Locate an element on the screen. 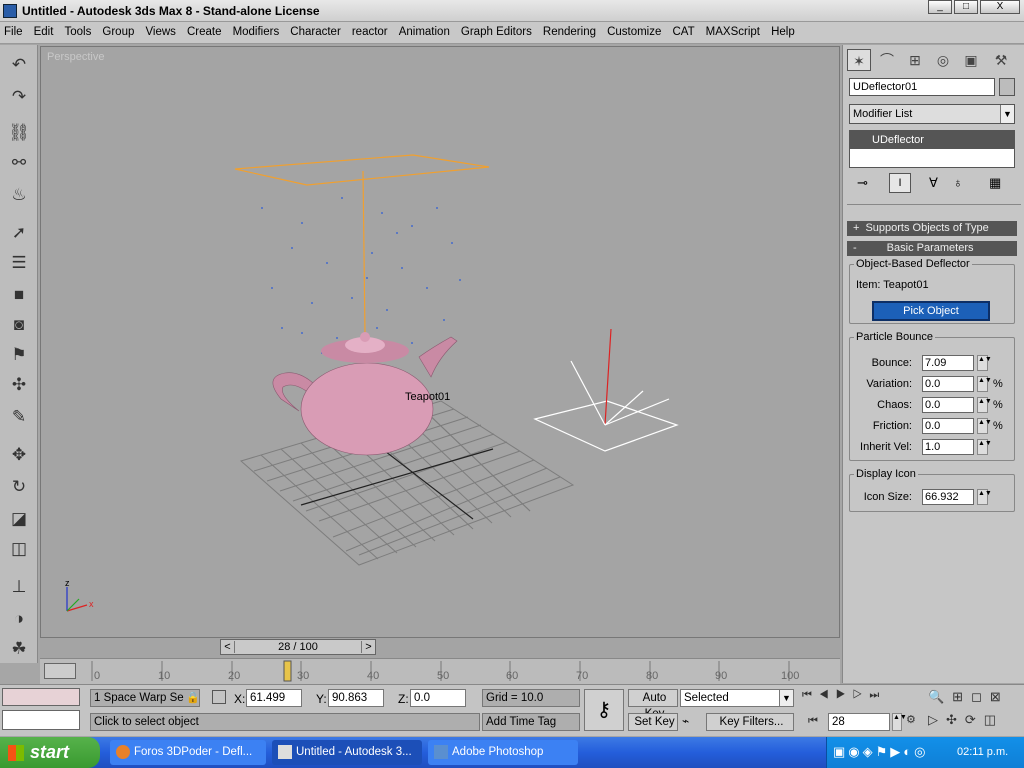  viewport-nav-bottom: ▷✣⟳◫ is located at coordinates (966, 720).